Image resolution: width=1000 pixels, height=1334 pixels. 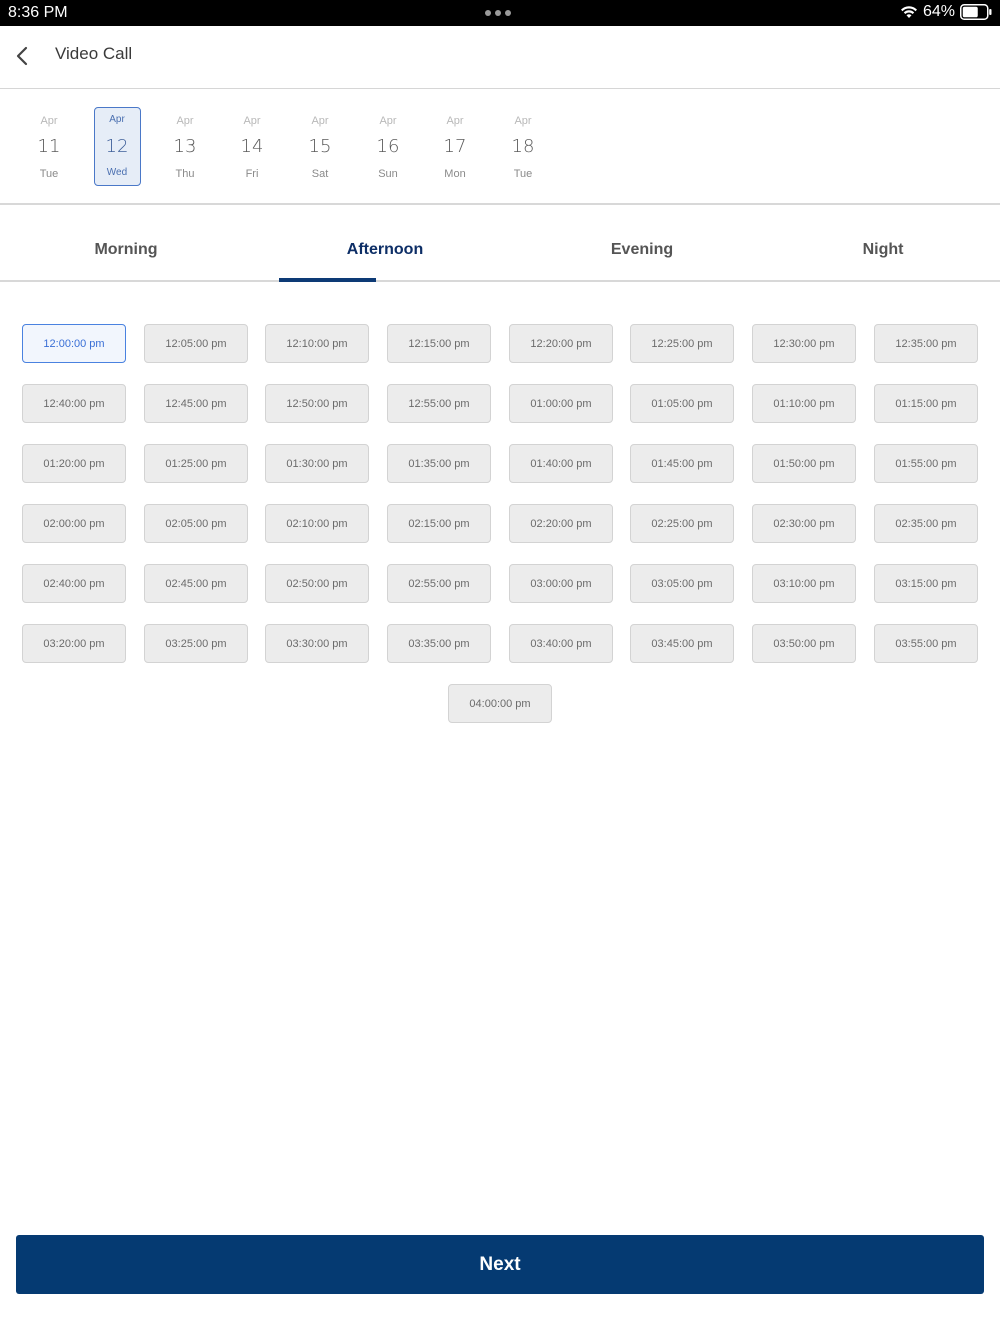 What do you see at coordinates (883, 250) in the screenshot?
I see `tab-night: Night` at bounding box center [883, 250].